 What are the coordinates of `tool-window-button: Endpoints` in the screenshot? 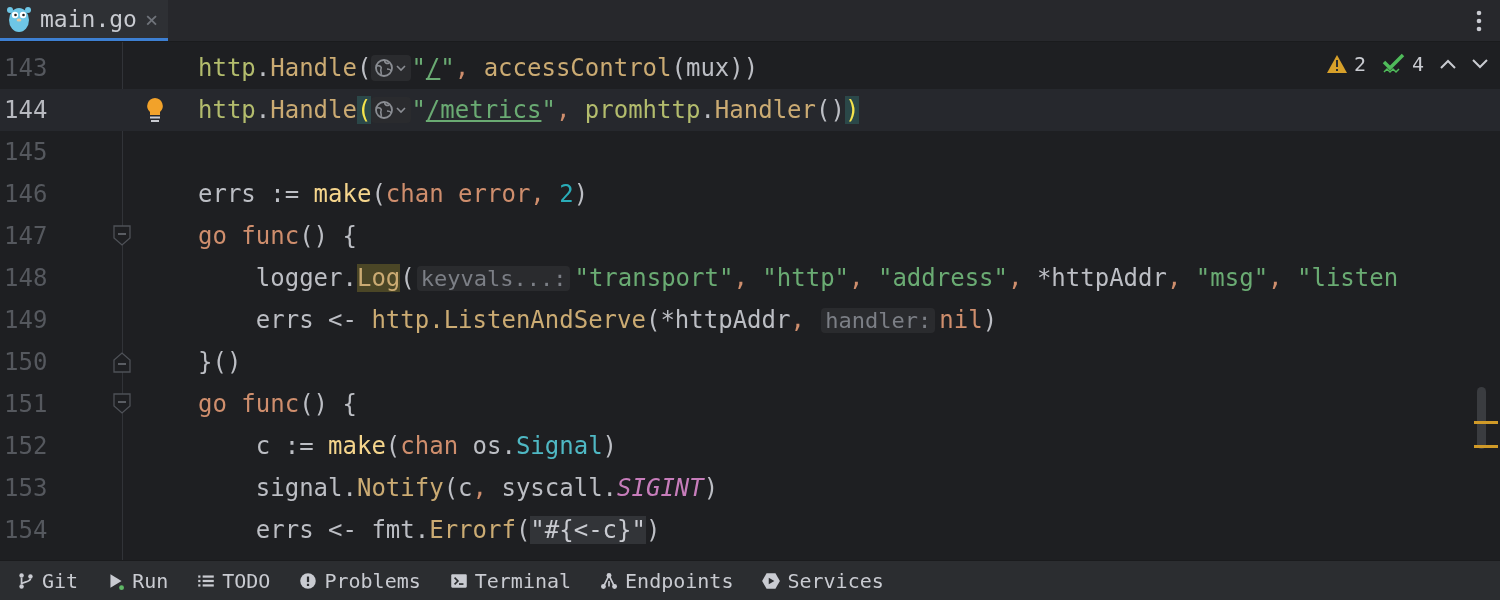 It's located at (666, 580).